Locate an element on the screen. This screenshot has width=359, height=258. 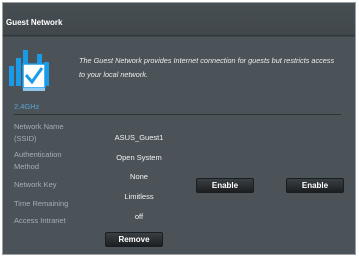
value-time-remaining: Limitless is located at coordinates (139, 196).